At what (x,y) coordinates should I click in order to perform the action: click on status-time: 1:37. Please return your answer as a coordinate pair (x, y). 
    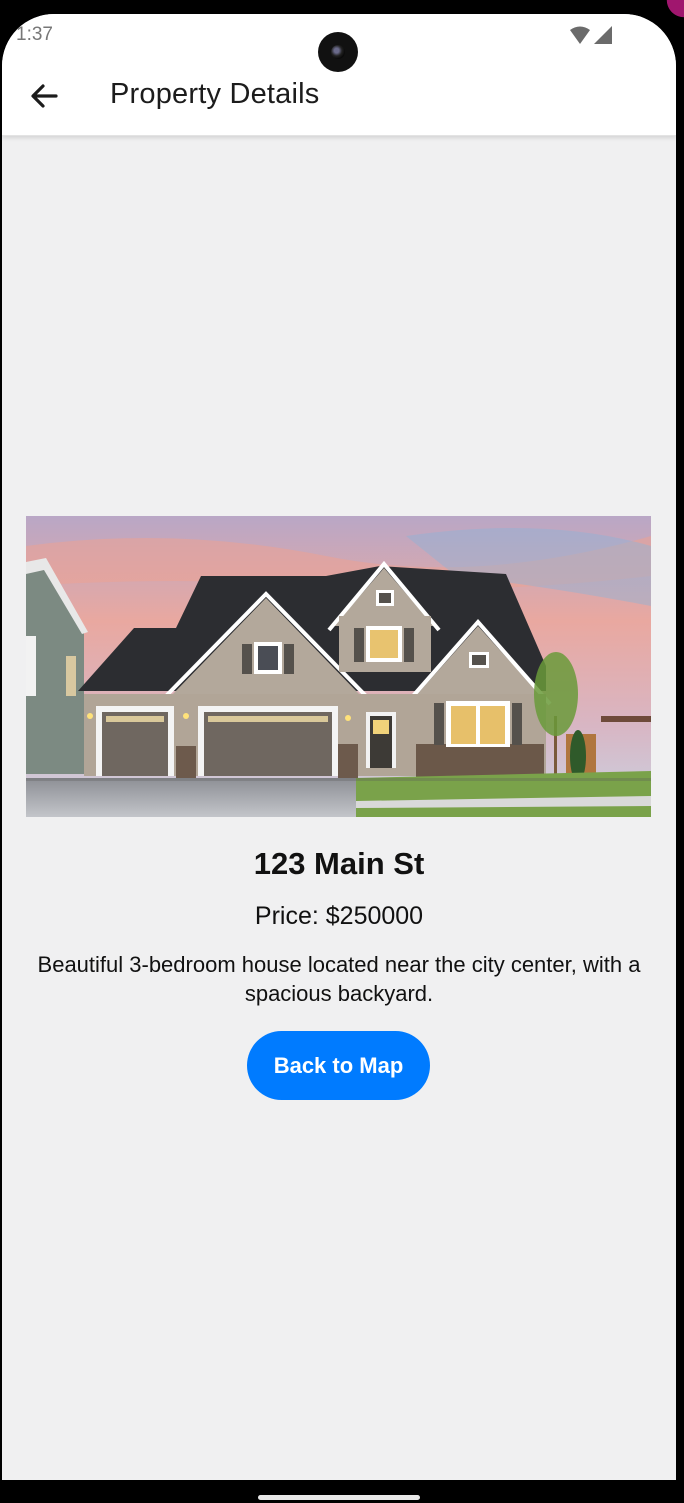
    Looking at the image, I should click on (34, 34).